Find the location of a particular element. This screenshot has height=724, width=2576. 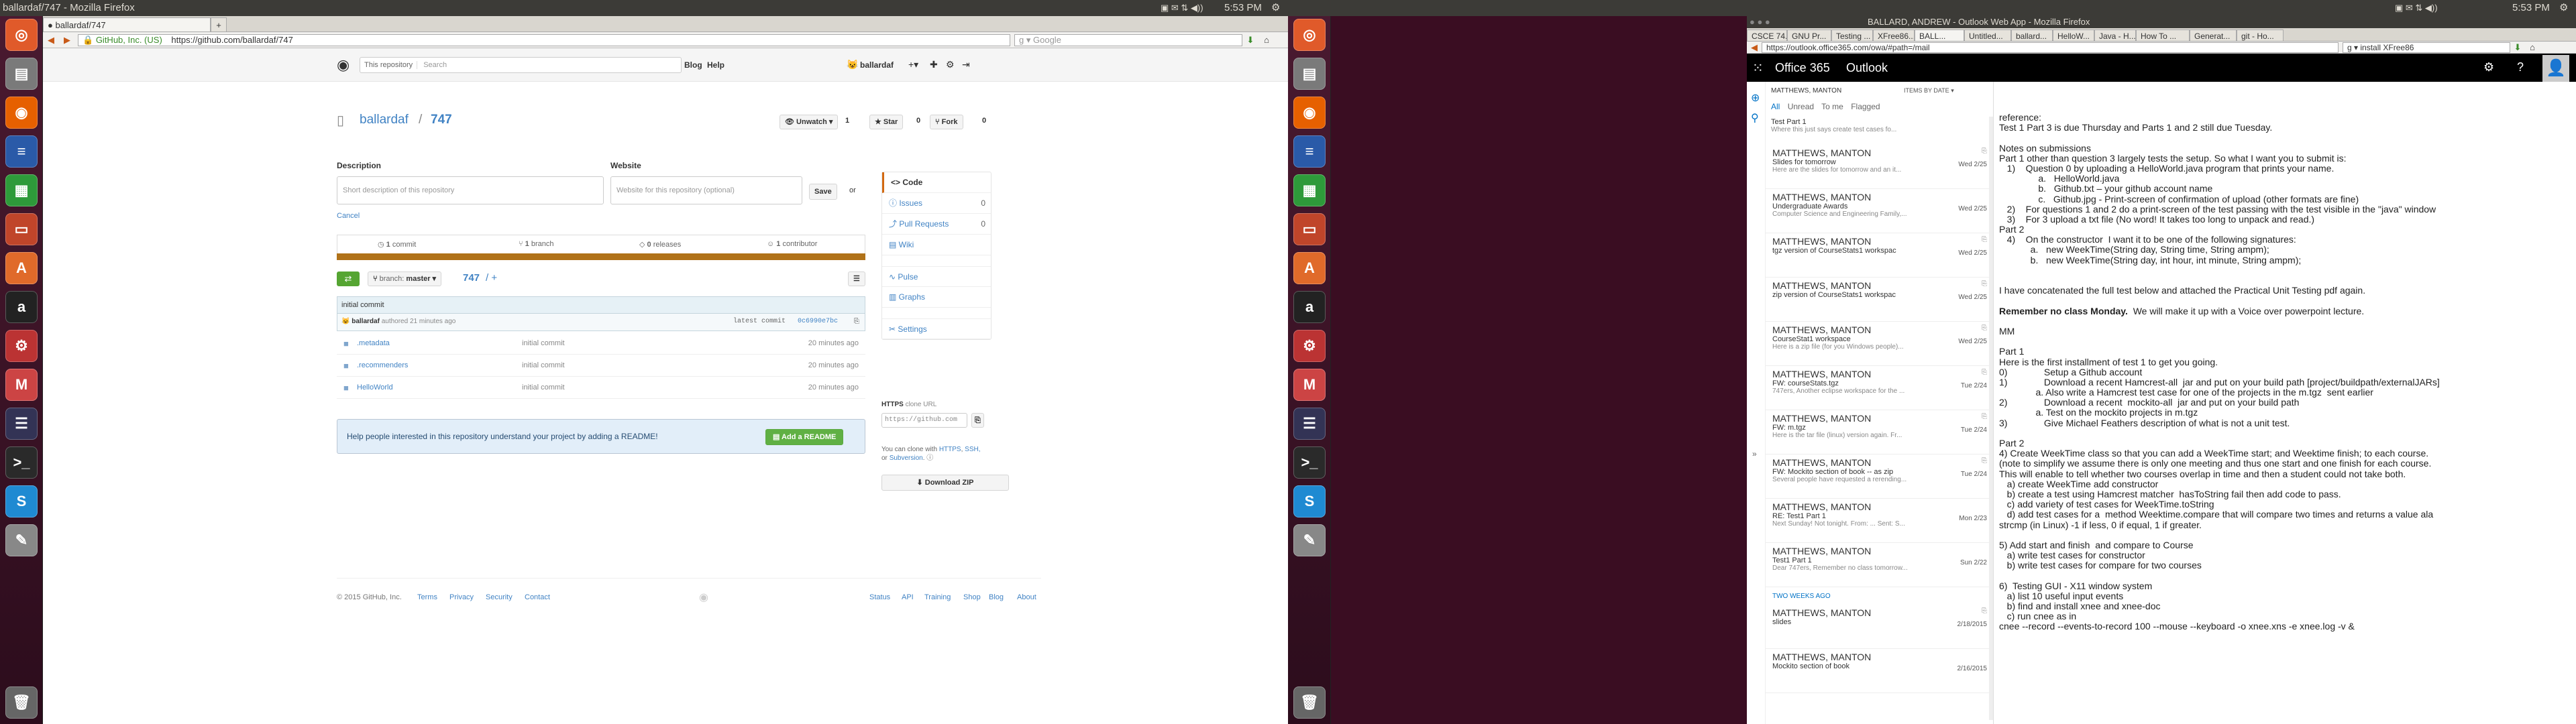

new-mail-icon: ⊕ is located at coordinates (1755, 98).